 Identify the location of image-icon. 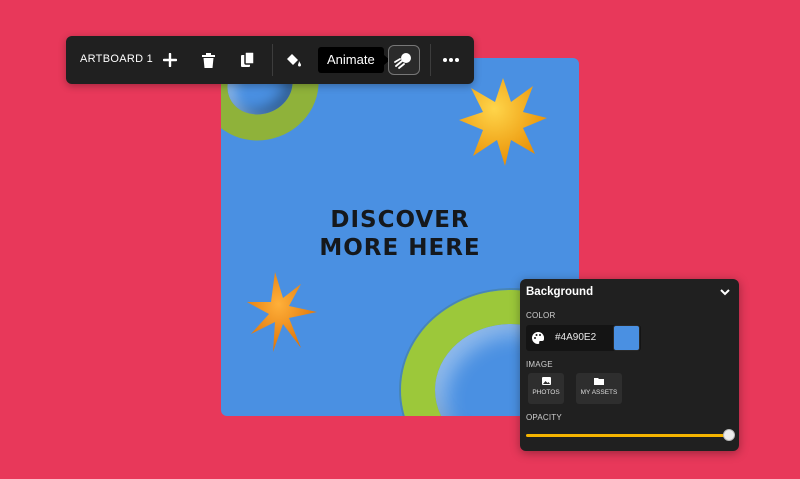
(546, 381).